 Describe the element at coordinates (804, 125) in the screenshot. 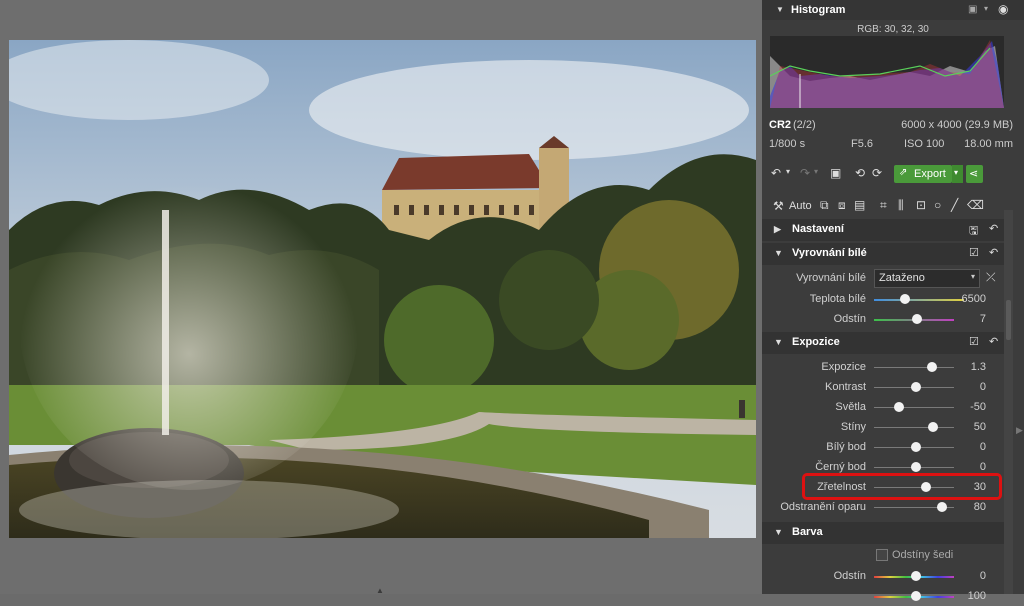

I see `file-index: (2/2)` at that location.